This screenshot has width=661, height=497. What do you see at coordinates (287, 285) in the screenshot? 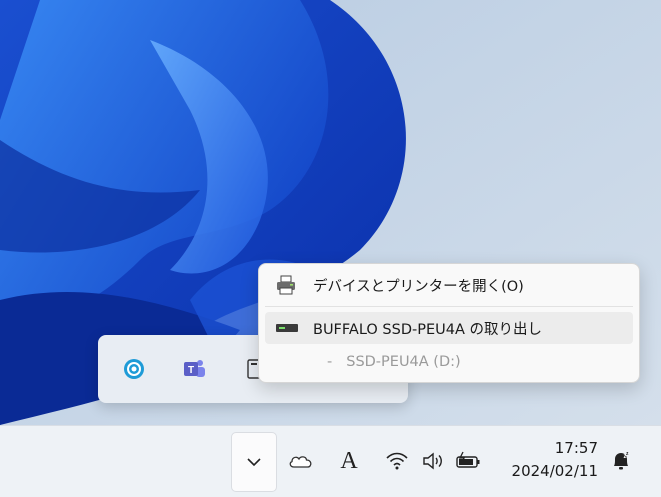
I see `printer-icon` at bounding box center [287, 285].